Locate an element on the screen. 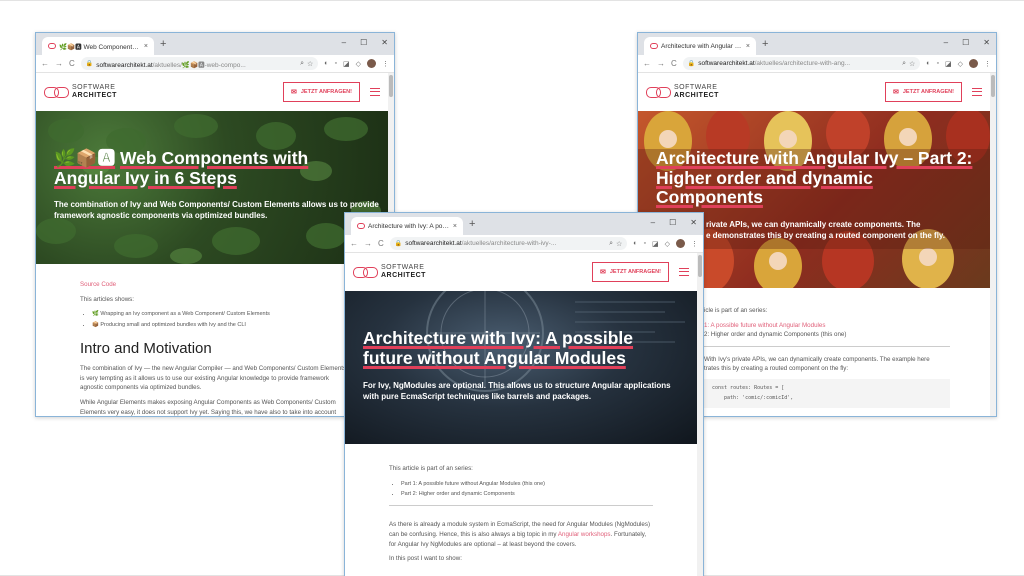 Image resolution: width=1024 pixels, height=576 pixels. source-code-link: Source Code is located at coordinates (98, 284).